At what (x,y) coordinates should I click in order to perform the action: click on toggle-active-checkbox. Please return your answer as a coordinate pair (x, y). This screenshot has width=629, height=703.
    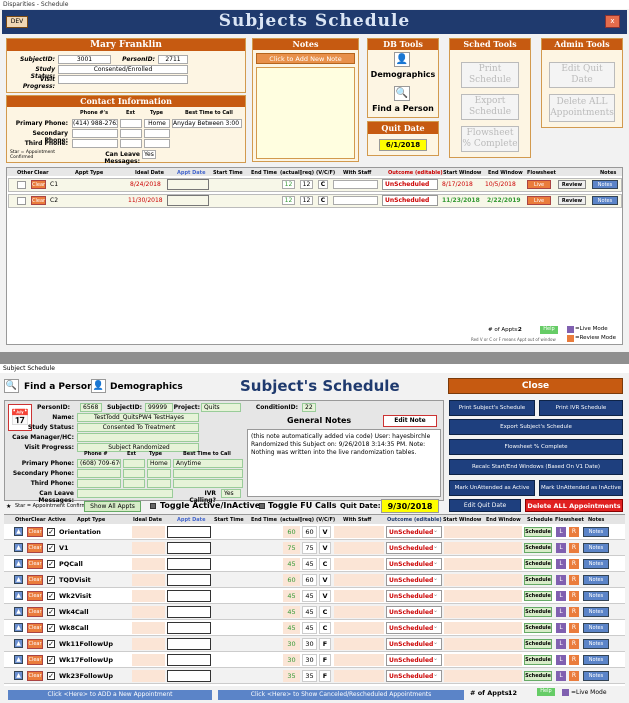
    Looking at the image, I should click on (153, 506).